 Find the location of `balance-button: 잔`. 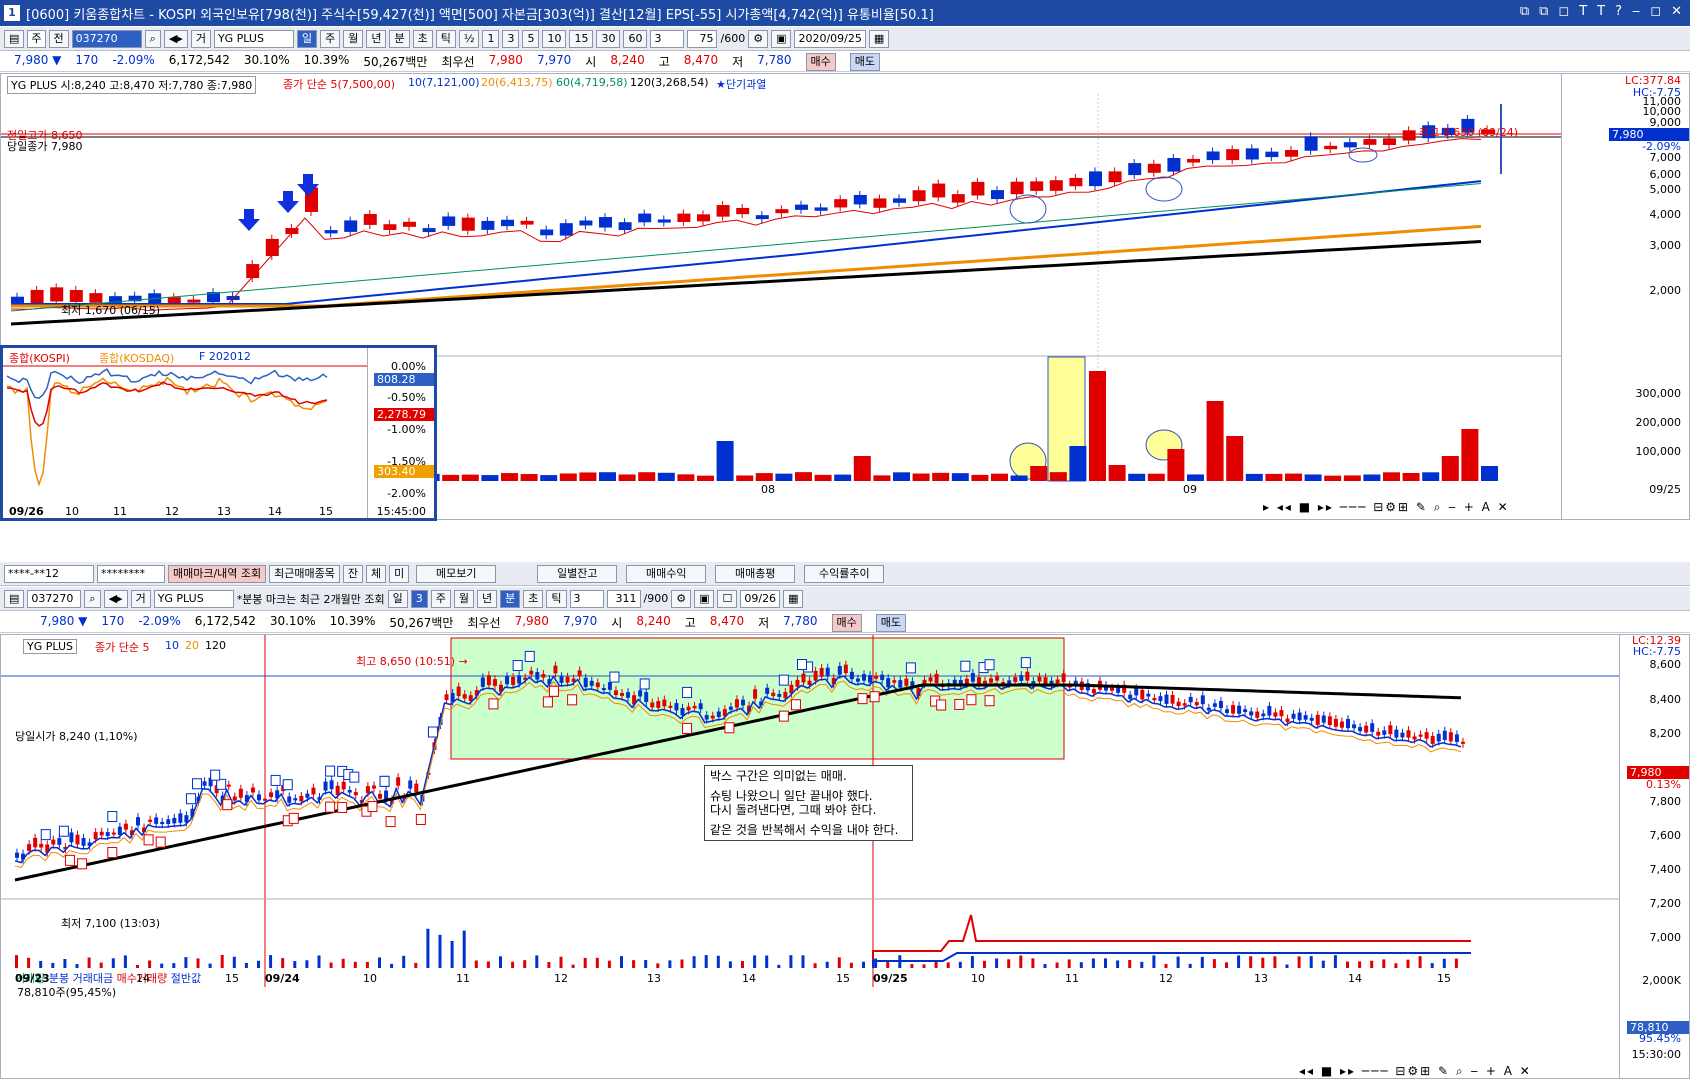

balance-button: 잔 is located at coordinates (353, 573).